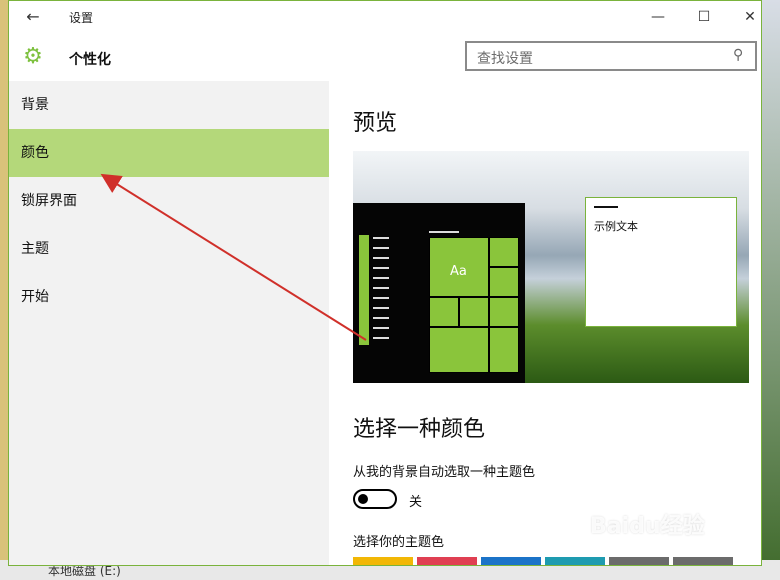 Image resolution: width=780 pixels, height=580 pixels. I want to click on page-title: 个性化, so click(90, 60).